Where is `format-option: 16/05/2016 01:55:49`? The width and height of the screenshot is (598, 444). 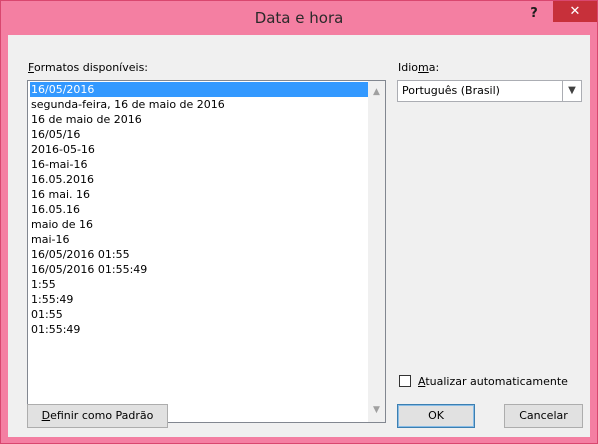
format-option: 16/05/2016 01:55:49 is located at coordinates (199, 269).